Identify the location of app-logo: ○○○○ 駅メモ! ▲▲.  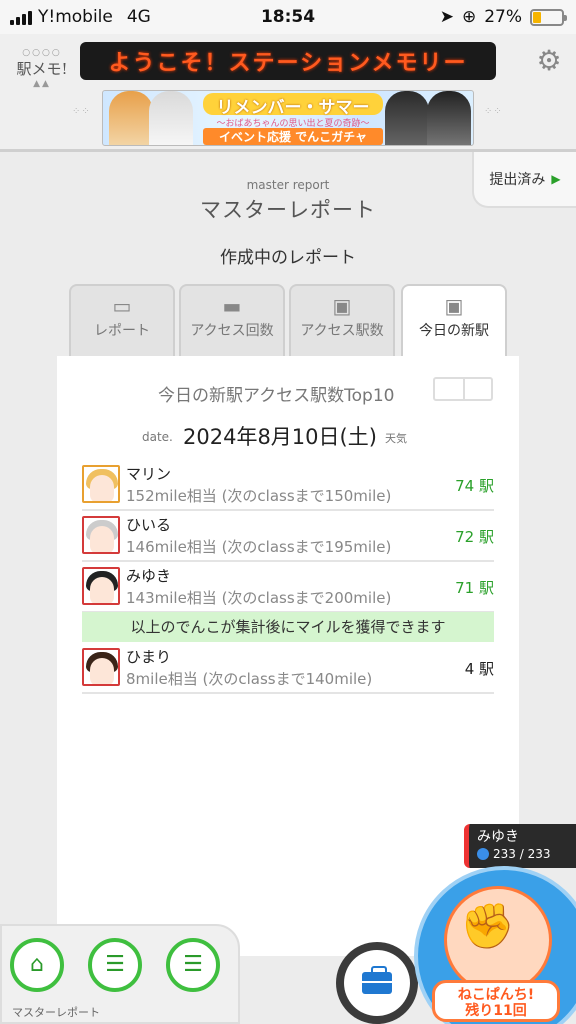
(42, 72).